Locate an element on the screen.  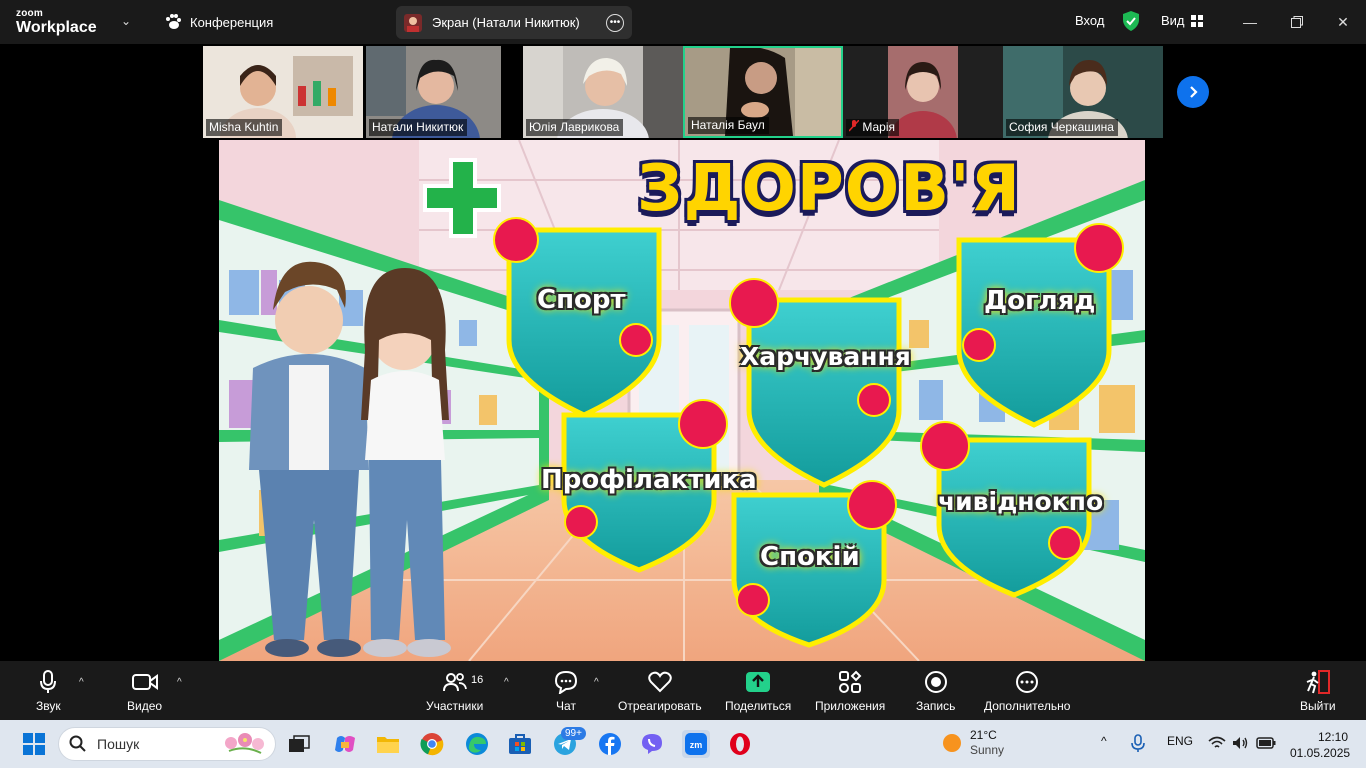
record-button: Запись is located at coordinates (935, 691).